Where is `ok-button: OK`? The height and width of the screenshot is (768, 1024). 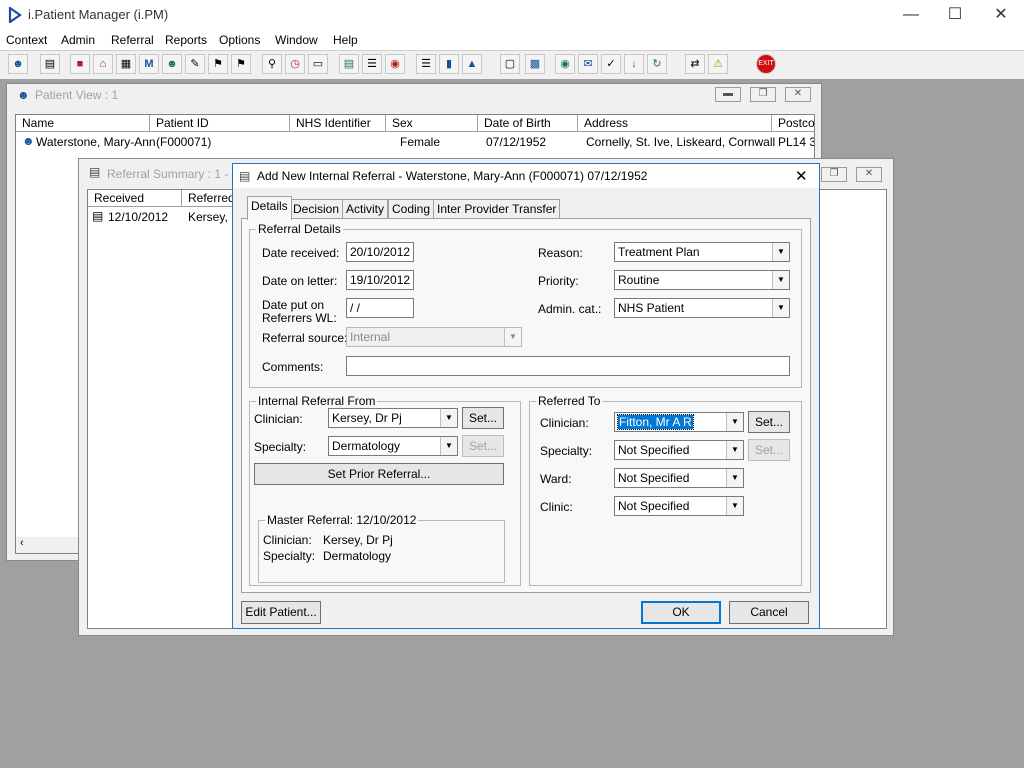
ok-button: OK is located at coordinates (681, 612).